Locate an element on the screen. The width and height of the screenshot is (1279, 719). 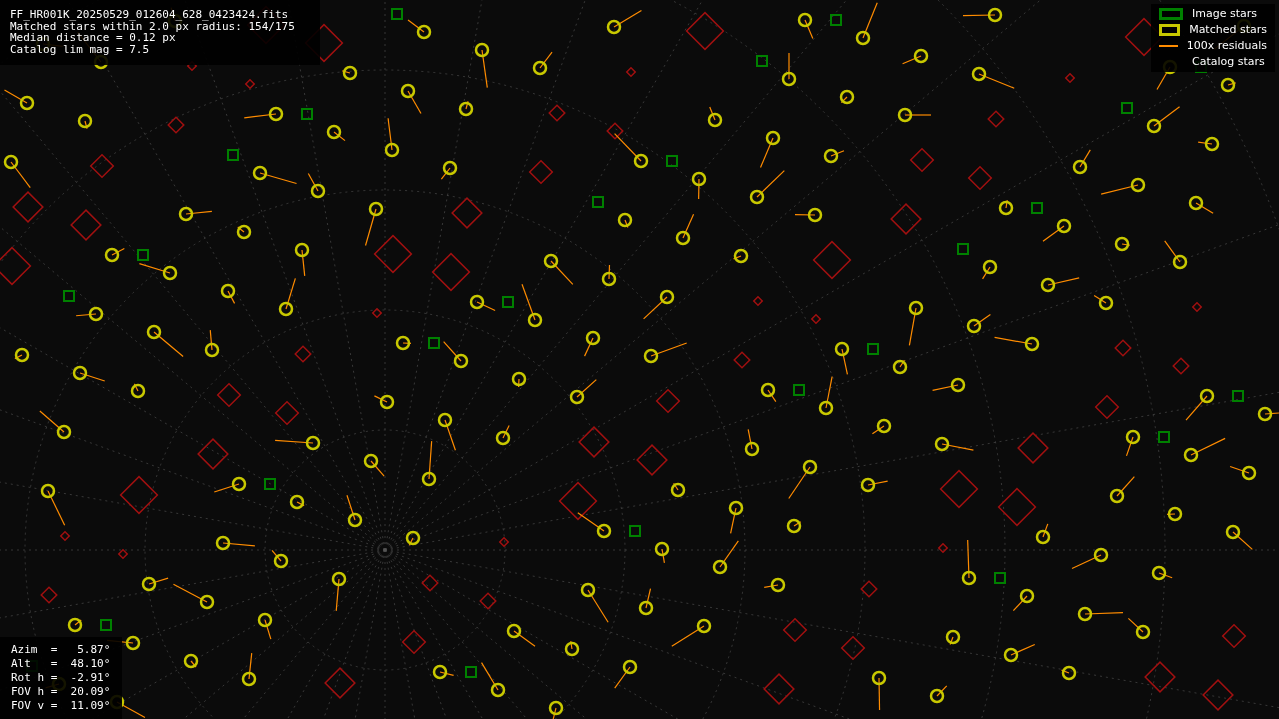
pointing-text: Rot h = -2.91° is located at coordinates (61, 678).